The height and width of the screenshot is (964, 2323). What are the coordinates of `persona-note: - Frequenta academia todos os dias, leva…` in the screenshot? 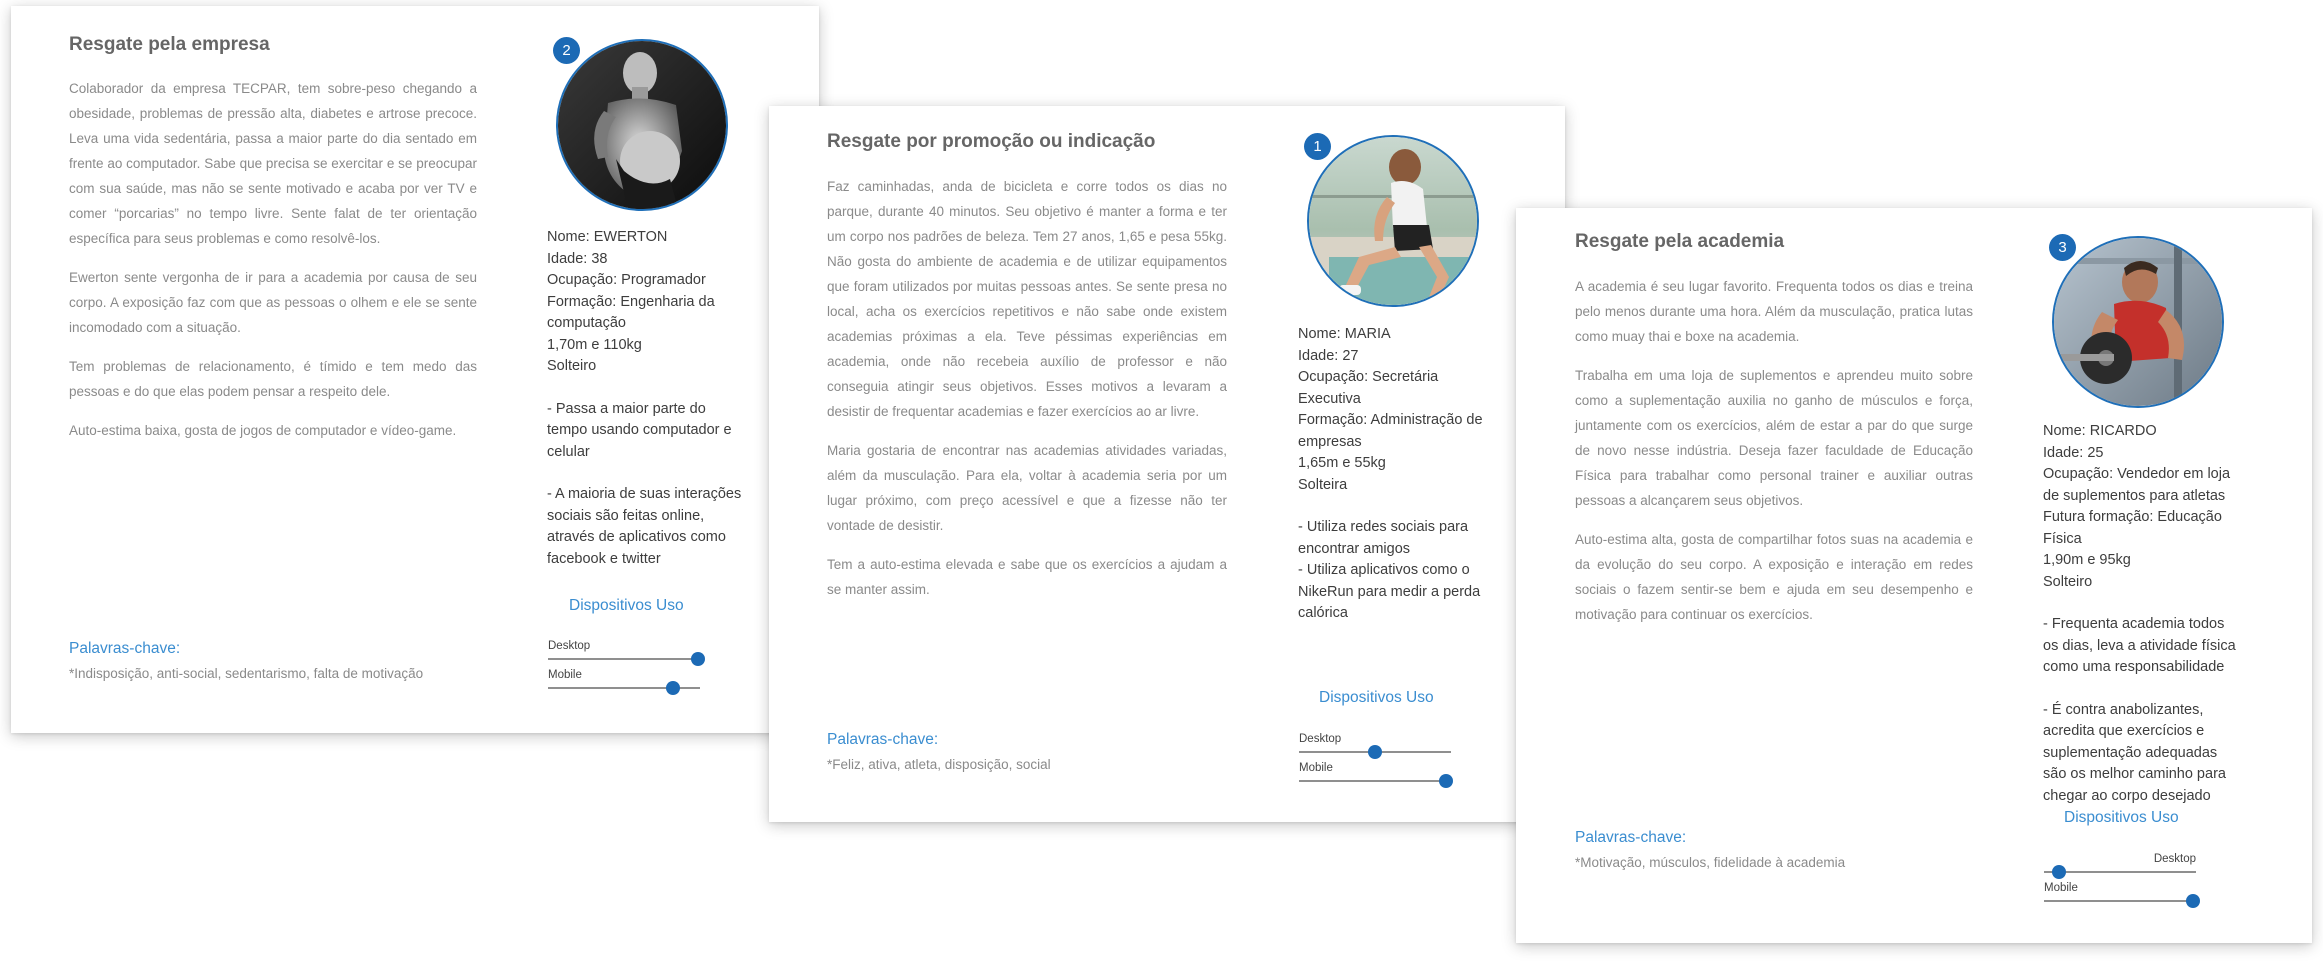 It's located at (2139, 645).